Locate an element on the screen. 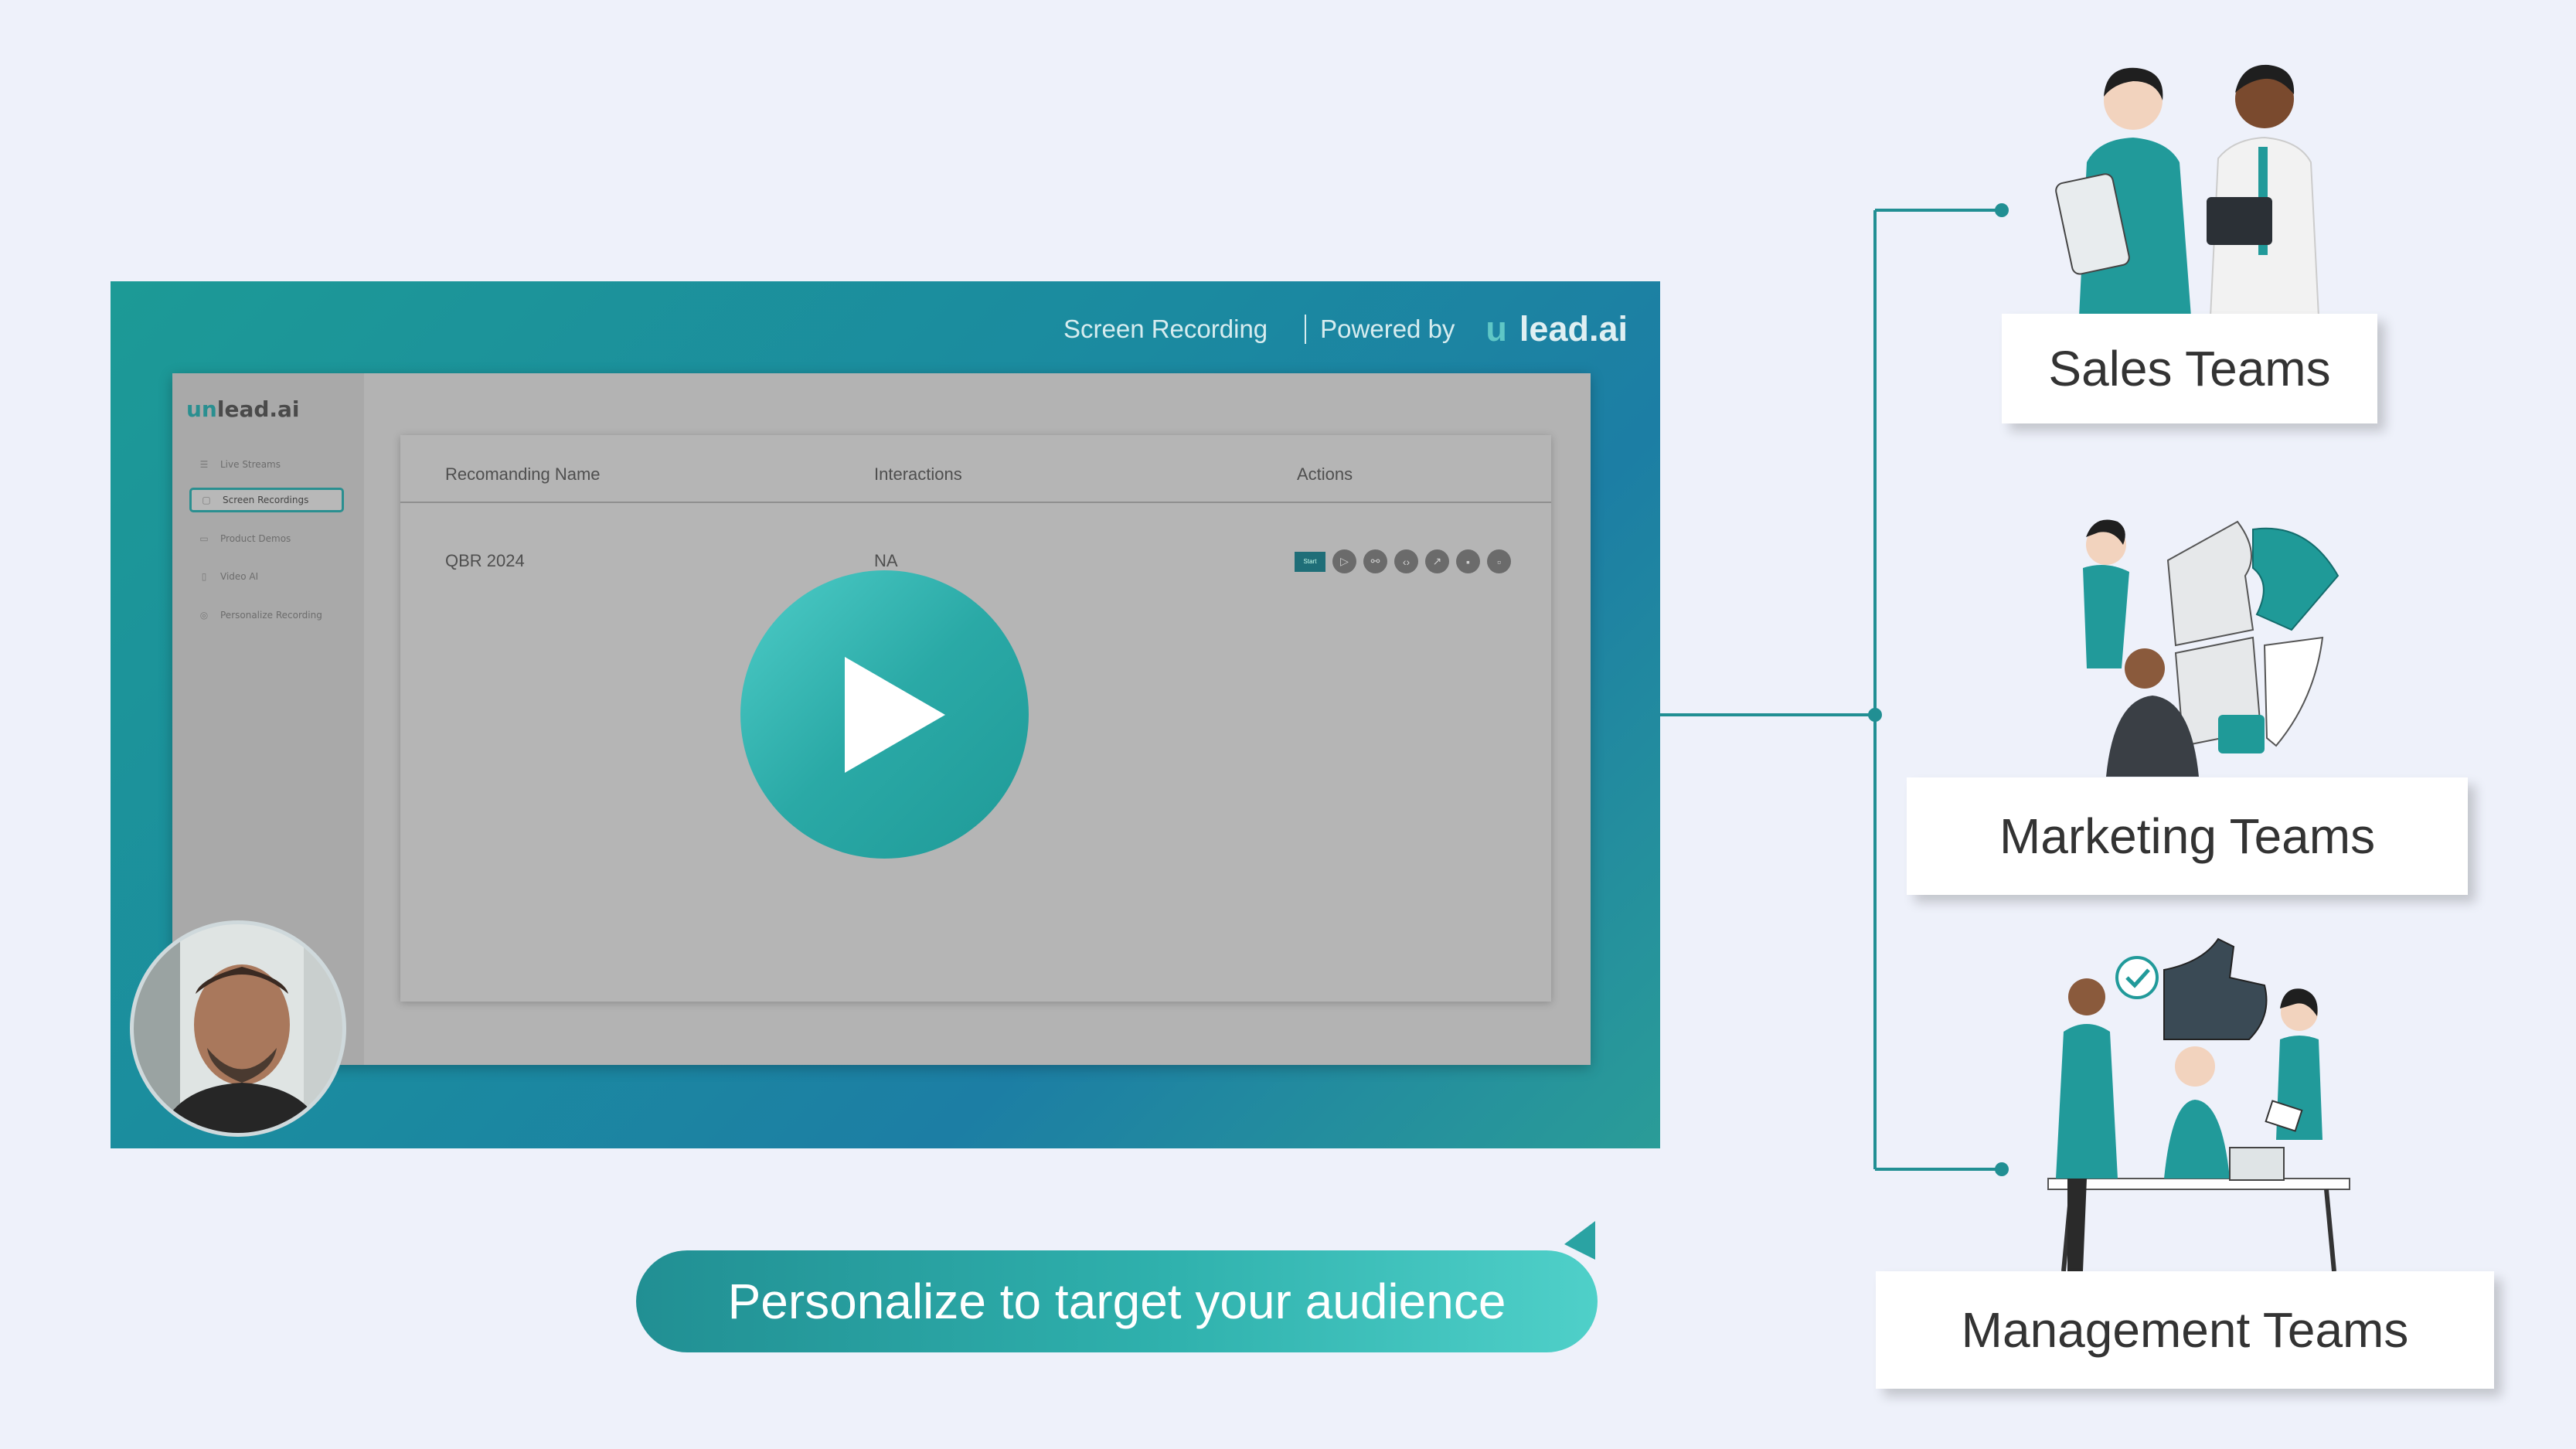 Image resolution: width=2576 pixels, height=1449 pixels. marketing-teams-card: Marketing Teams is located at coordinates (2187, 836).